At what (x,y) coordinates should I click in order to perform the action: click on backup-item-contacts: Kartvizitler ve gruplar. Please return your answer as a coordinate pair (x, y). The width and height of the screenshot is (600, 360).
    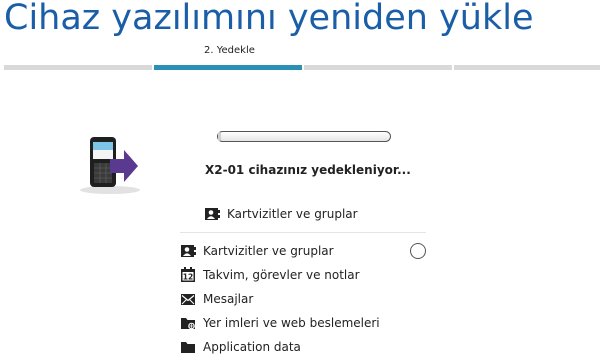
    Looking at the image, I should click on (257, 251).